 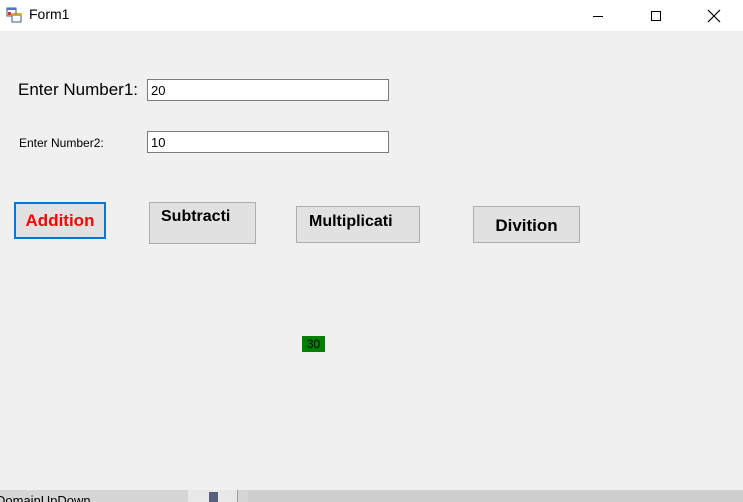 I want to click on app-icon, so click(x=14, y=15).